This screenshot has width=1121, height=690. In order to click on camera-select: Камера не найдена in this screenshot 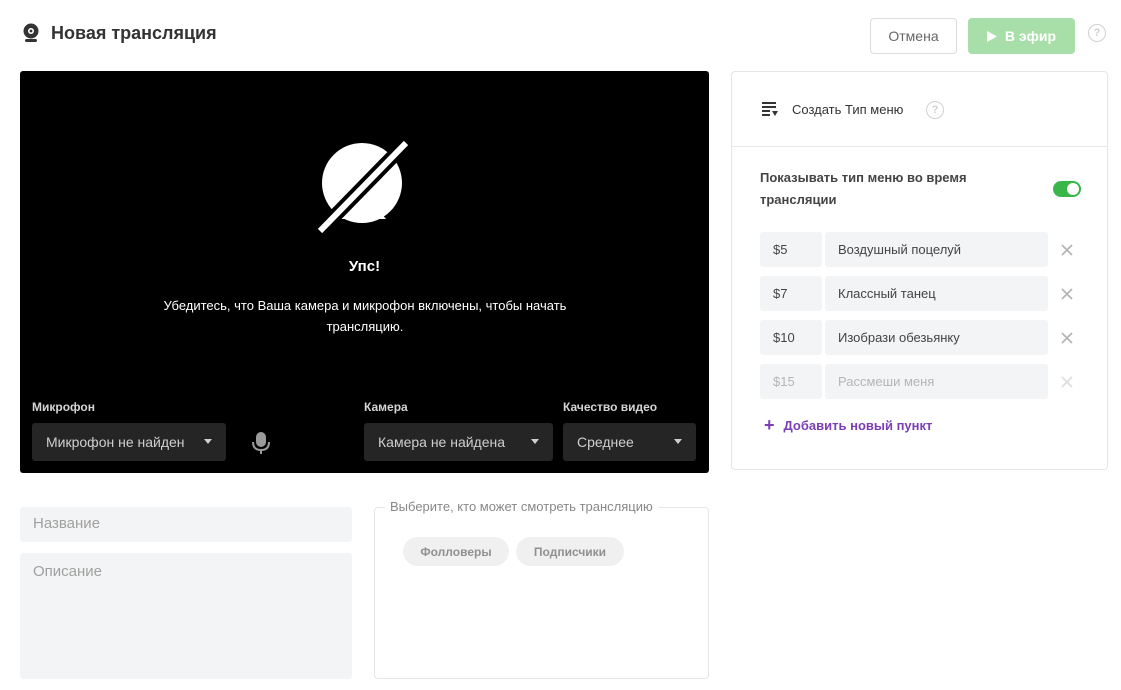, I will do `click(458, 442)`.